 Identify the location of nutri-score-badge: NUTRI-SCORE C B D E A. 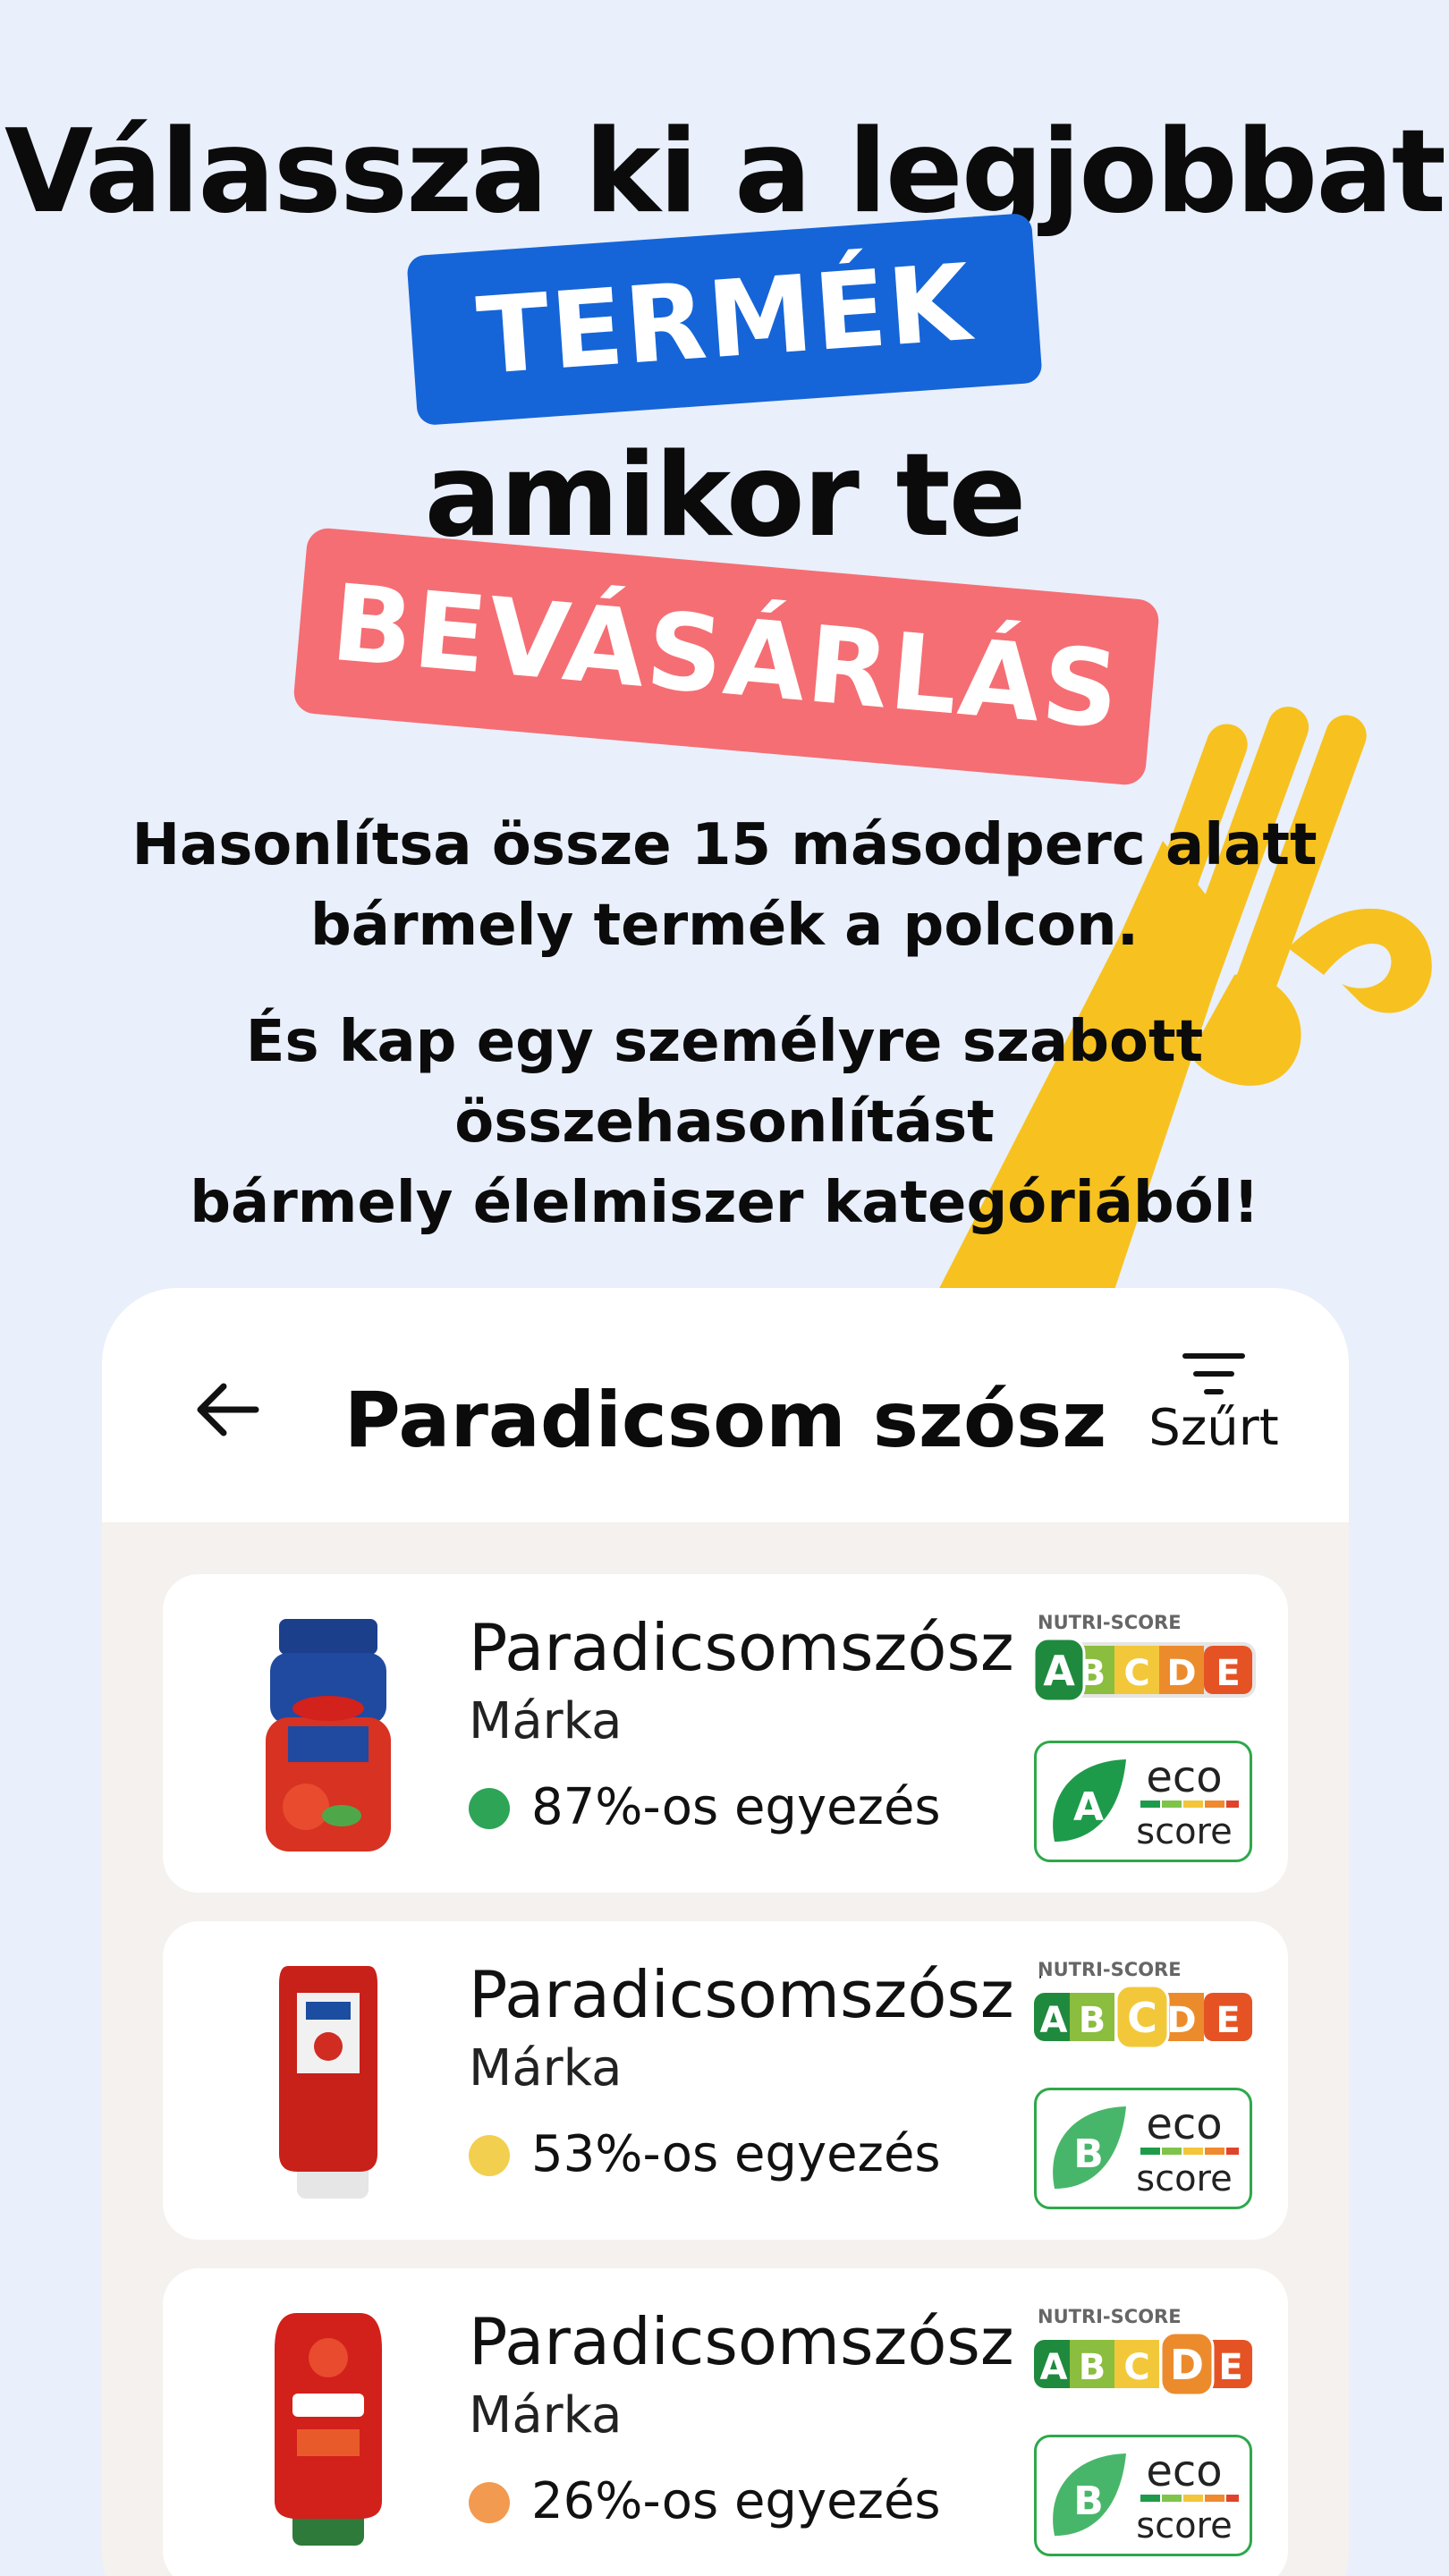
(1145, 1656).